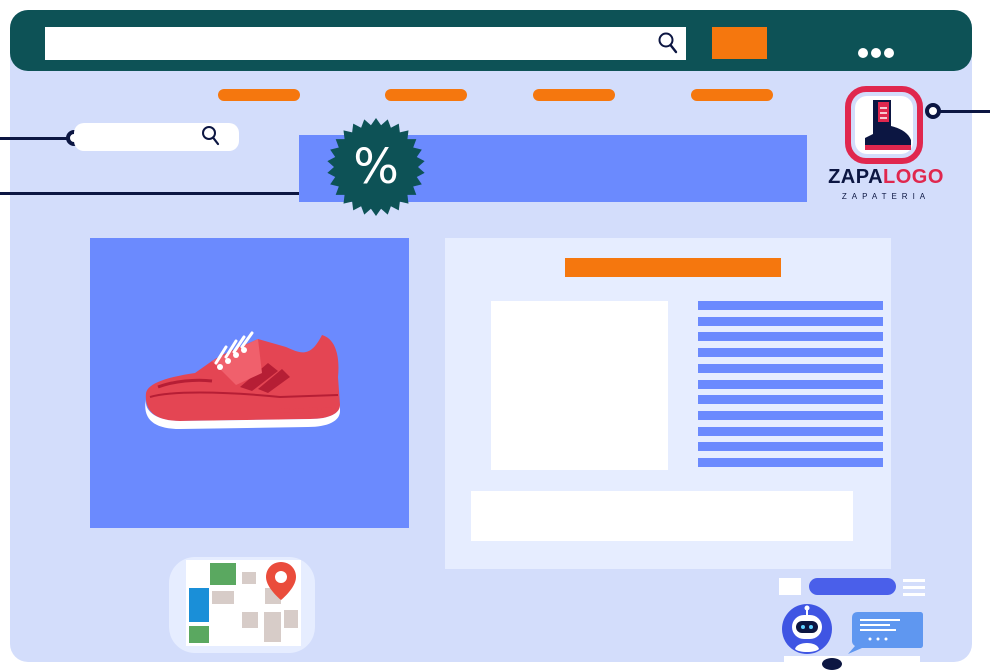 The width and height of the screenshot is (990, 670). Describe the element at coordinates (579, 385) in the screenshot. I see `product-thumbnail` at that location.